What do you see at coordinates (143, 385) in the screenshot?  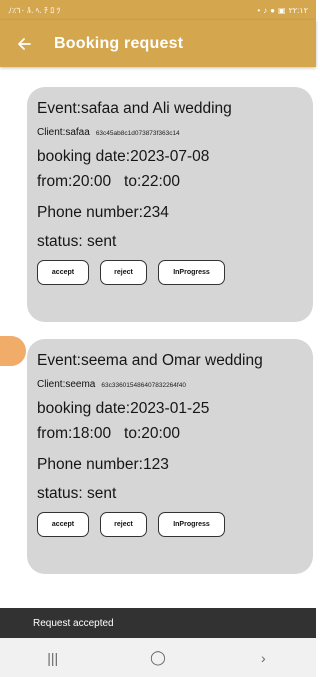 I see `client-id: 63c336015486407832264f40` at bounding box center [143, 385].